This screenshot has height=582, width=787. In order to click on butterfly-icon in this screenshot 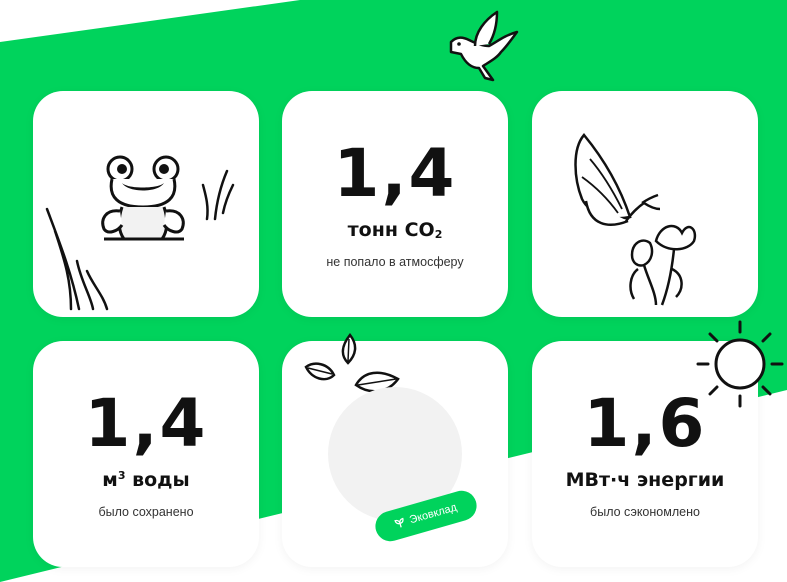, I will do `click(635, 219)`.